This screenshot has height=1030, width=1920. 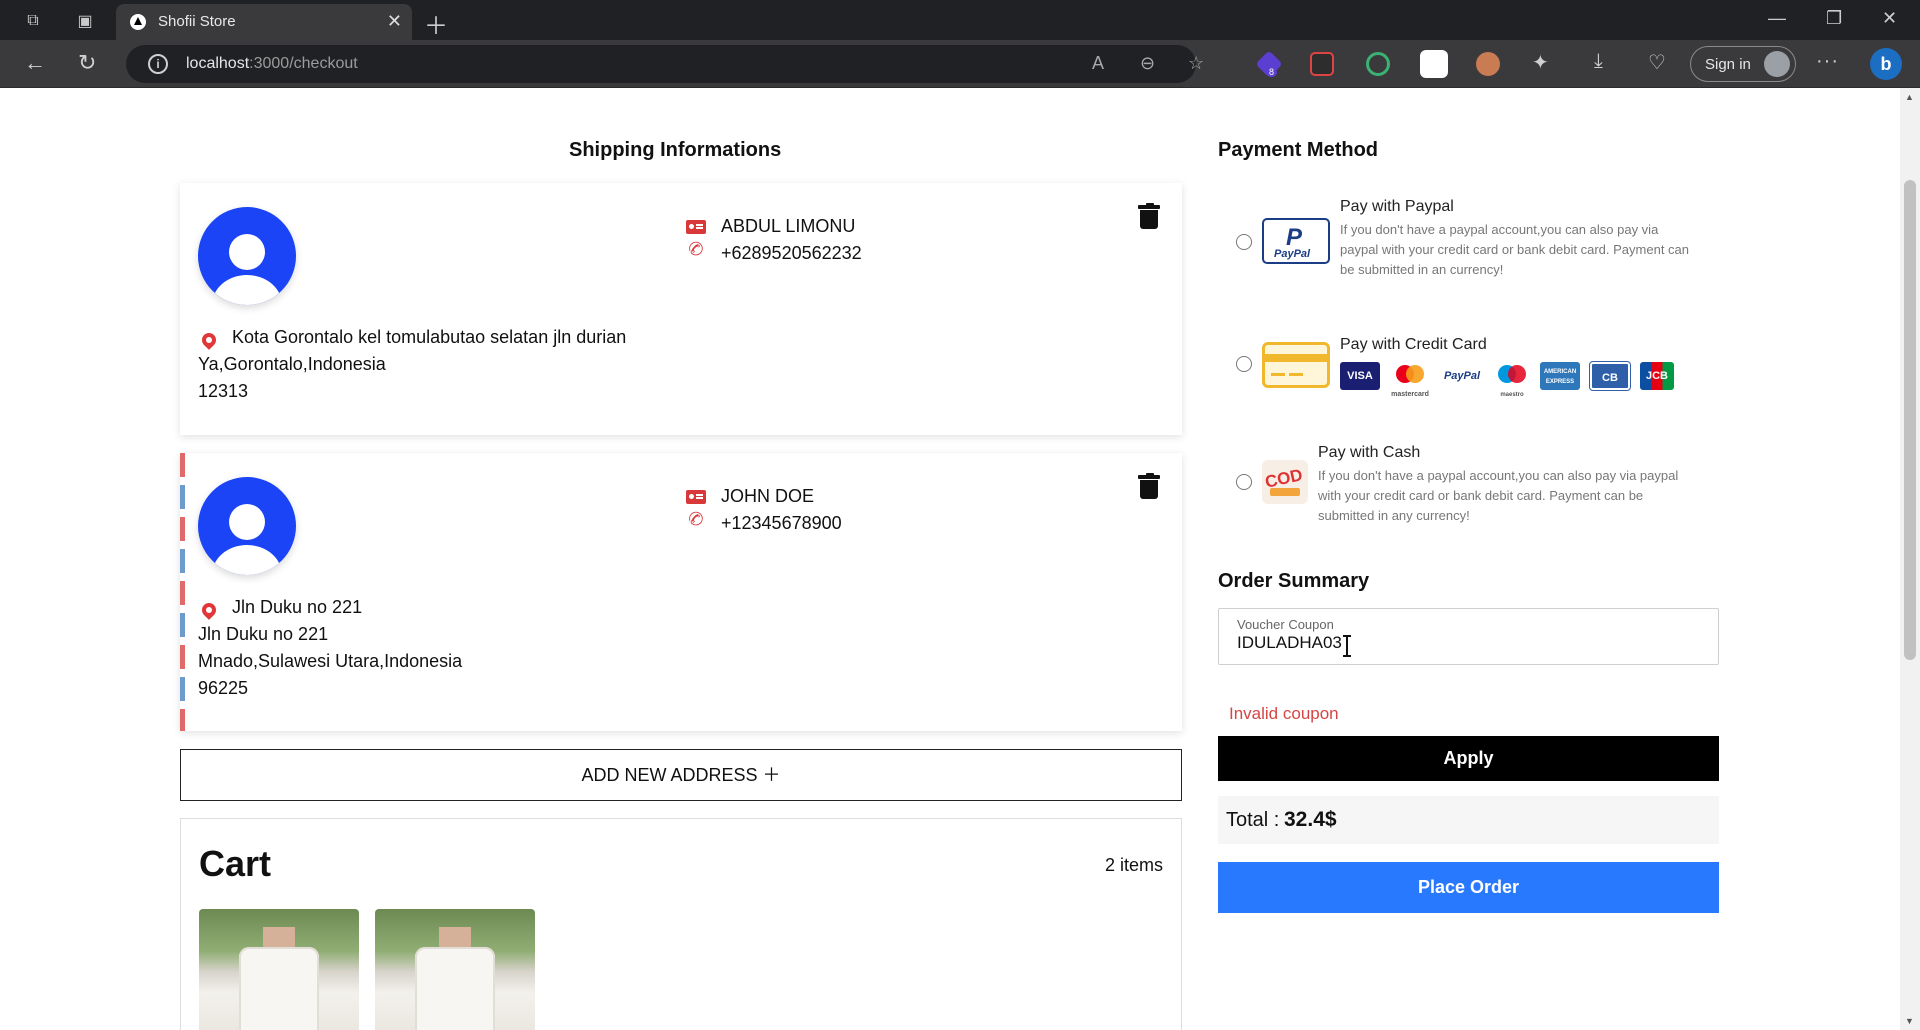 What do you see at coordinates (675, 150) in the screenshot?
I see `shipping-title: Shipping Informations` at bounding box center [675, 150].